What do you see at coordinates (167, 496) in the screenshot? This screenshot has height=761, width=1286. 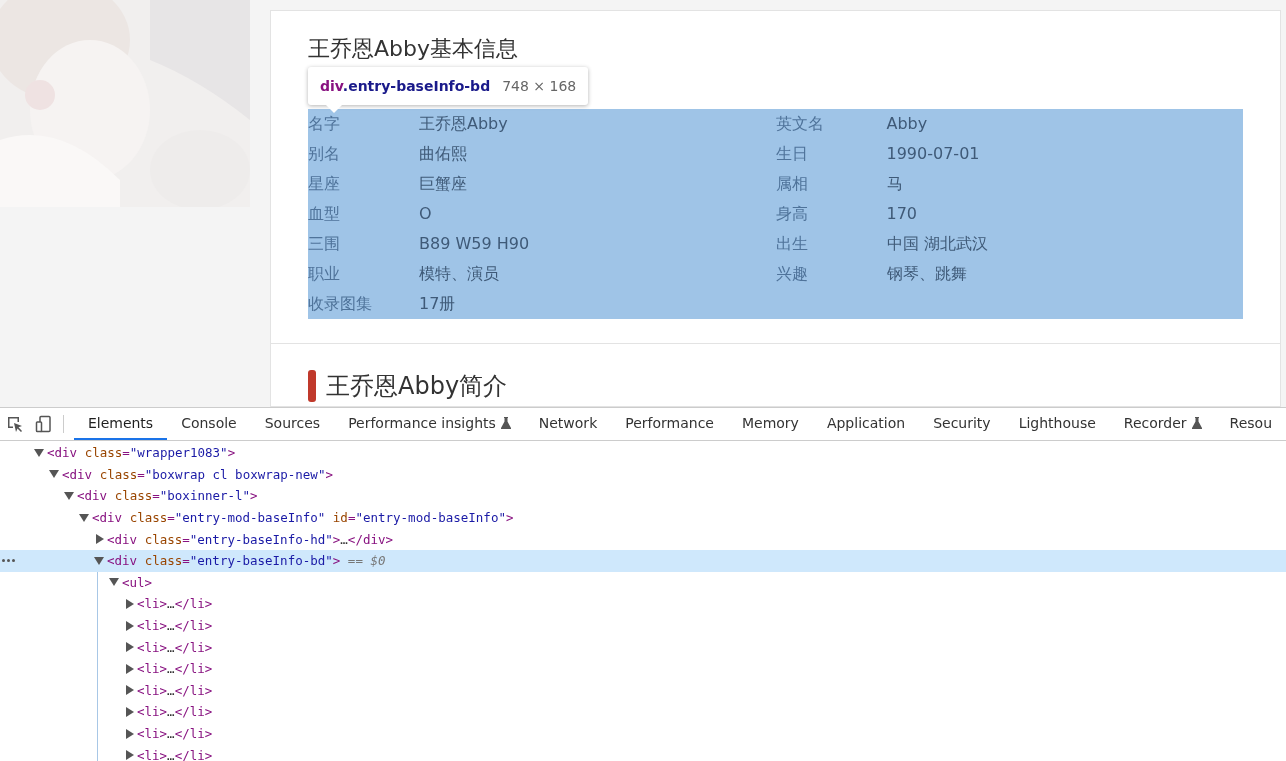 I see `code-line: <div class="boxinner-l">` at bounding box center [167, 496].